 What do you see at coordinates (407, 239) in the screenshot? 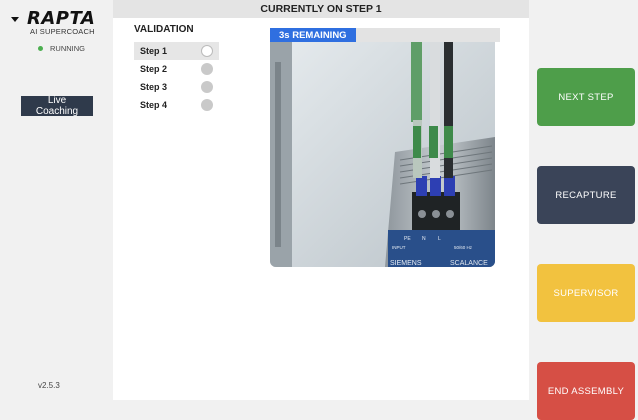
I see `terminal-pe-text: PE` at bounding box center [407, 239].